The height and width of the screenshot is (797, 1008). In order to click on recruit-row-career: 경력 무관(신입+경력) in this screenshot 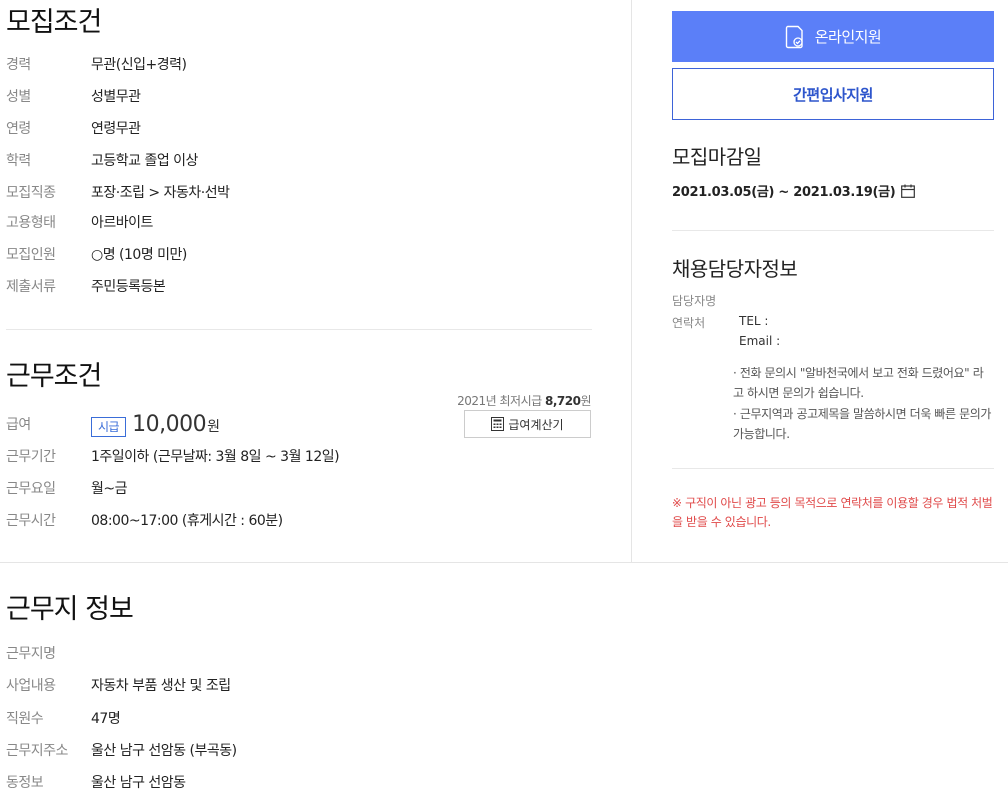, I will do `click(96, 64)`.